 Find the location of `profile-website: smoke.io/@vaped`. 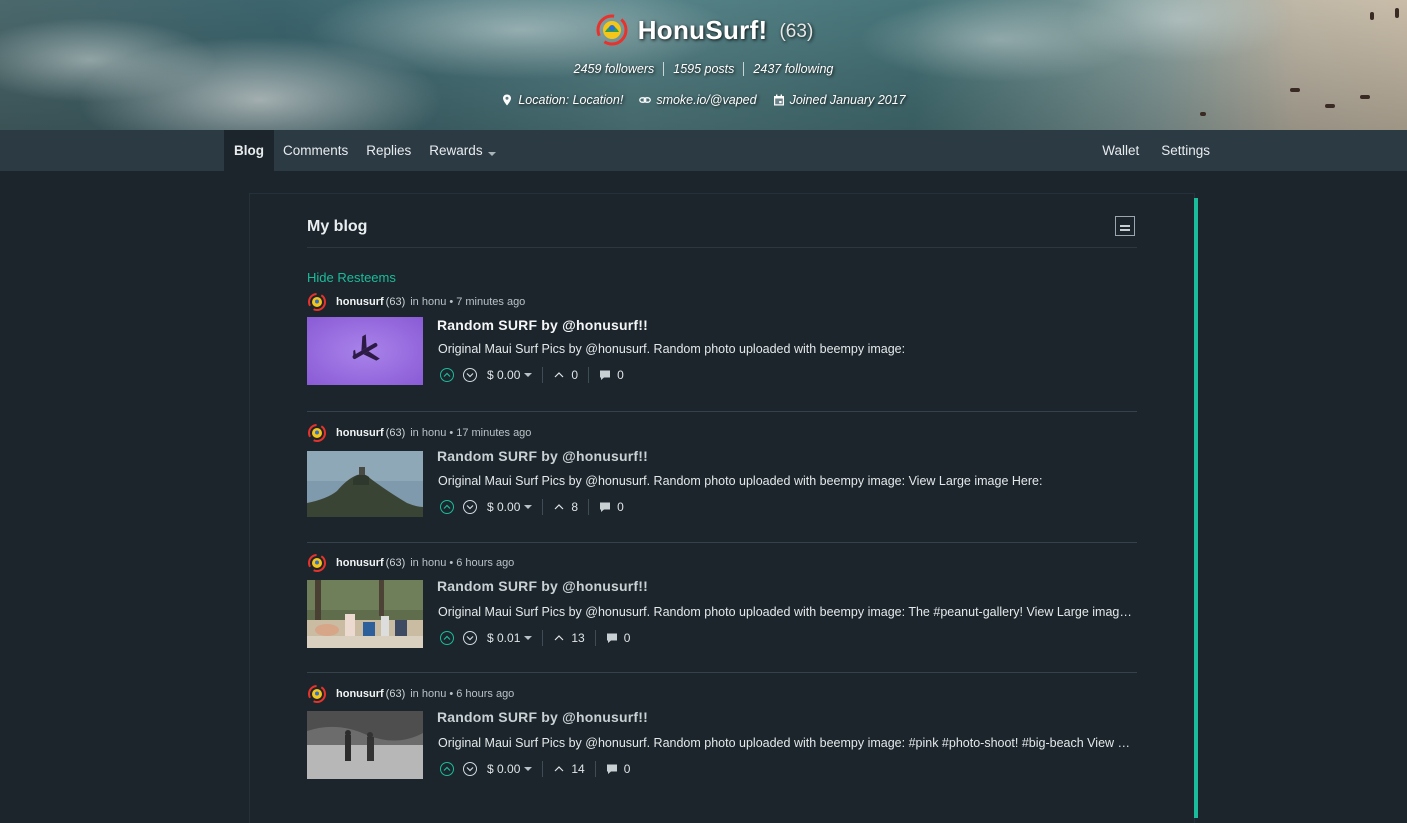

profile-website: smoke.io/@vaped is located at coordinates (698, 100).